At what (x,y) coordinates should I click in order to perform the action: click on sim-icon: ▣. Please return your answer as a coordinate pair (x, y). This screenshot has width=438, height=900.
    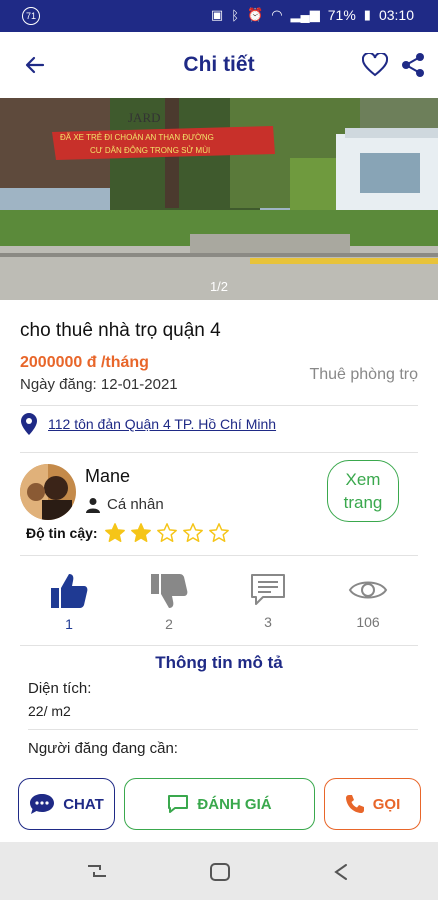
    Looking at the image, I should click on (217, 14).